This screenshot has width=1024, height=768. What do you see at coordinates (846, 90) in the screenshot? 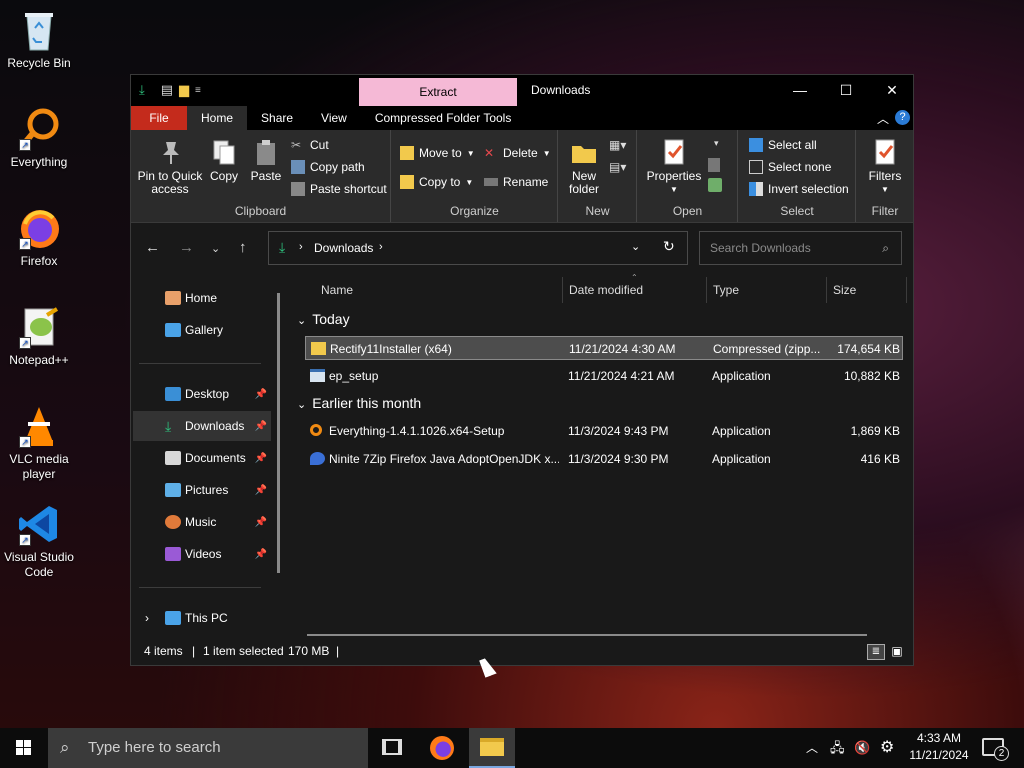
I see `maximize-button: ☐` at bounding box center [846, 90].